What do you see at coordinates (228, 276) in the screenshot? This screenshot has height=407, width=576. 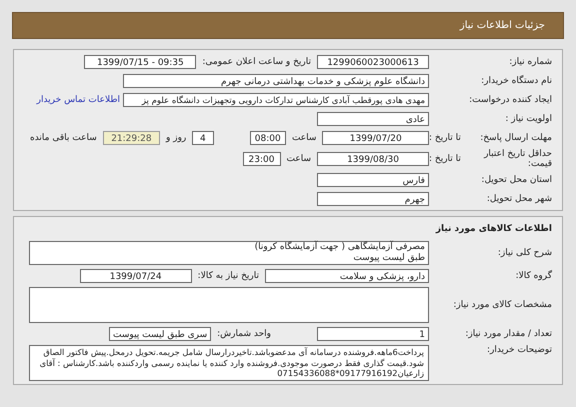 I see `field-label: تاریخ نیاز به کالا:` at bounding box center [228, 276].